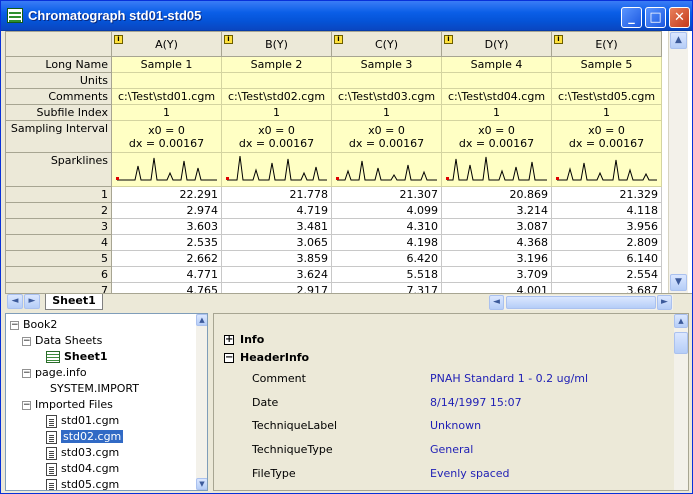  I want to click on tree-node-file: std04.cgm, so click(82, 469).